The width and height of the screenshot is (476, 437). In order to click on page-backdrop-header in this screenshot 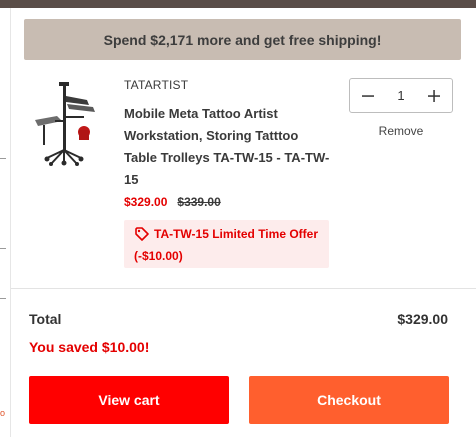, I will do `click(238, 4)`.